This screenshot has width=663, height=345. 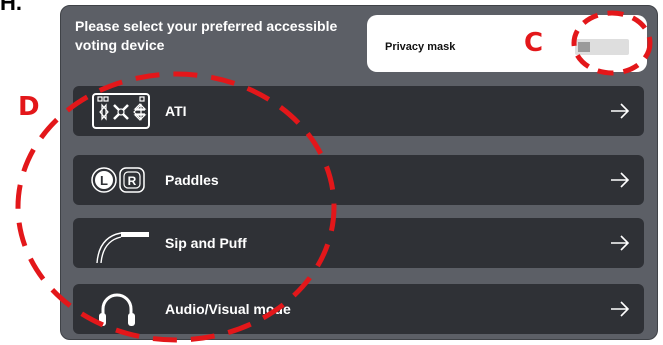 I want to click on svg-text: L, so click(x=104, y=180).